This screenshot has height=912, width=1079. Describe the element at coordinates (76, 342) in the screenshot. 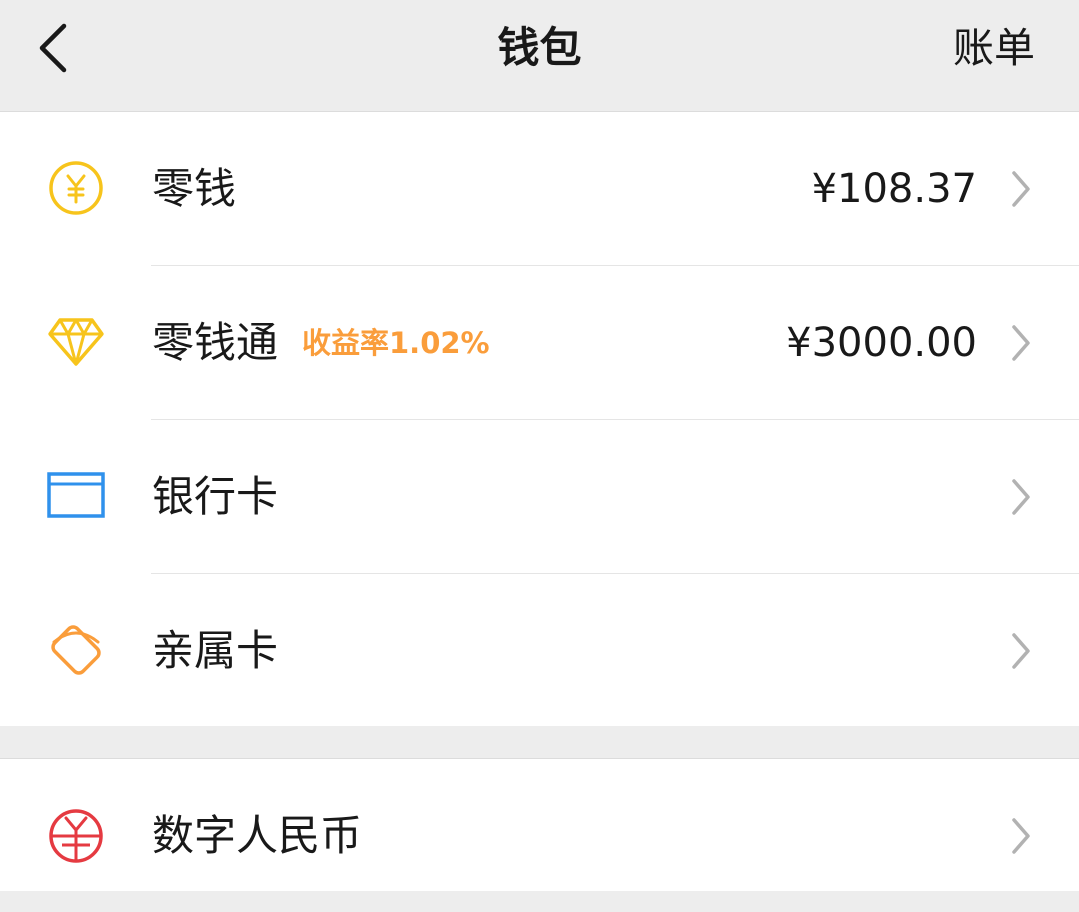

I see `diamond-icon` at that location.